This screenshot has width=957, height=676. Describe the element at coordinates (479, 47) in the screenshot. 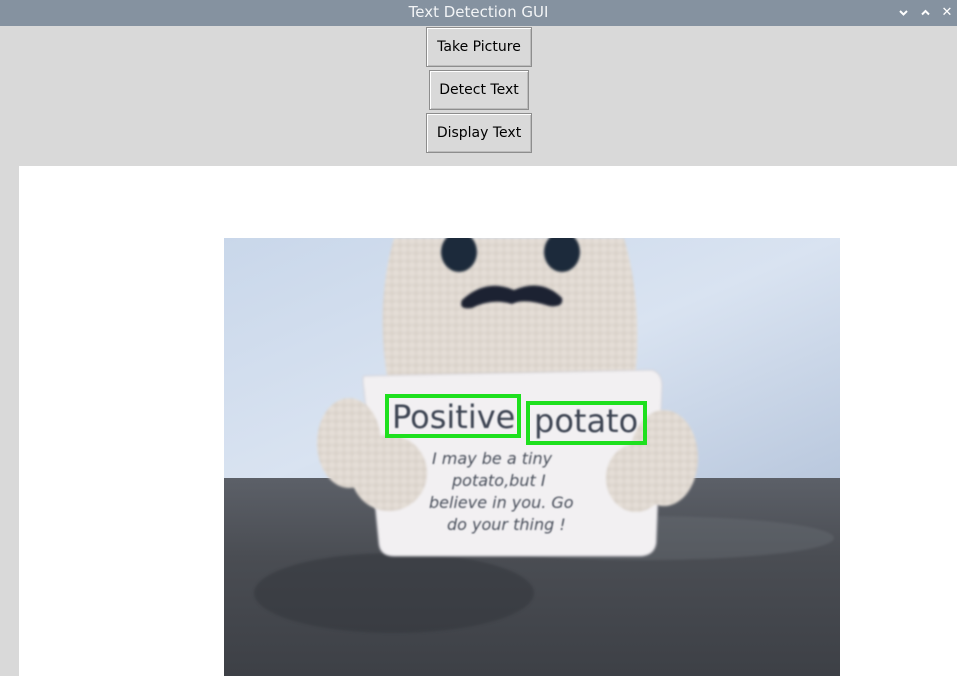

I see `take-picture-button: Take Picture` at that location.